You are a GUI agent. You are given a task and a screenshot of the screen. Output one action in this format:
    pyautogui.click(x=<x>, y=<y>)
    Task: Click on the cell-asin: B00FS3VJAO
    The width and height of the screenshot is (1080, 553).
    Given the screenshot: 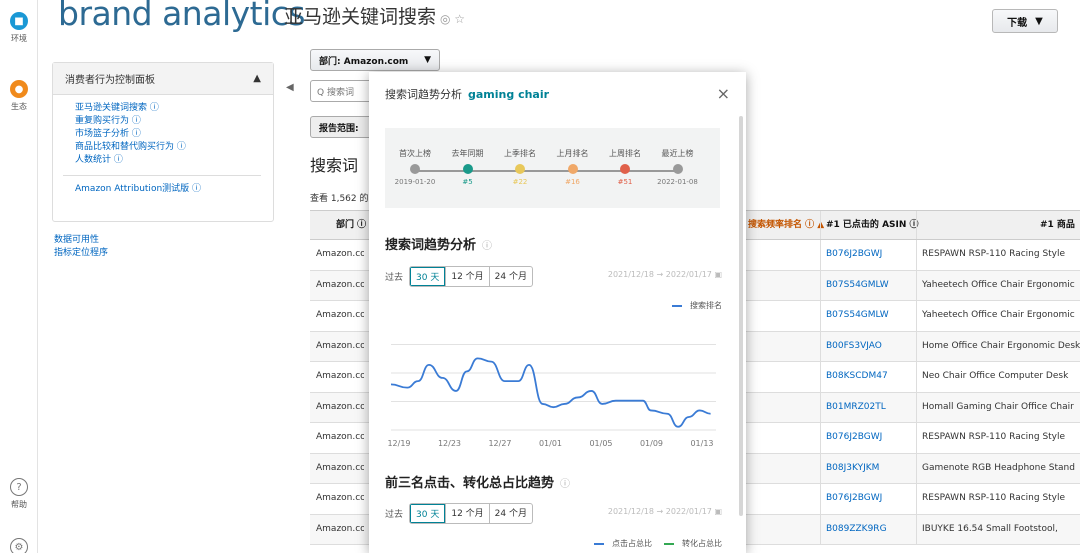 What is the action you would take?
    pyautogui.click(x=854, y=346)
    